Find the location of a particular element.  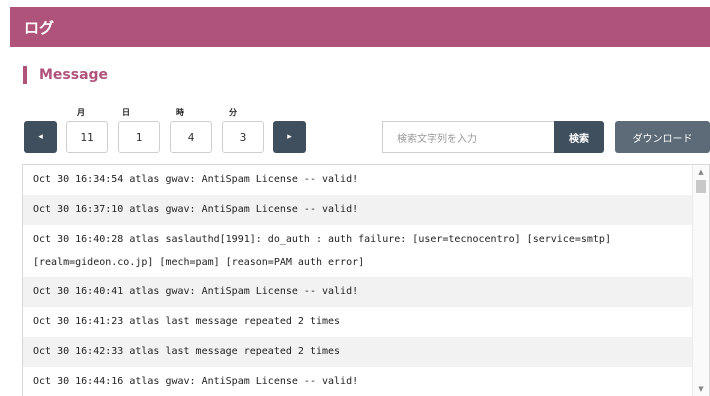

day-label: 日 is located at coordinates (126, 112).